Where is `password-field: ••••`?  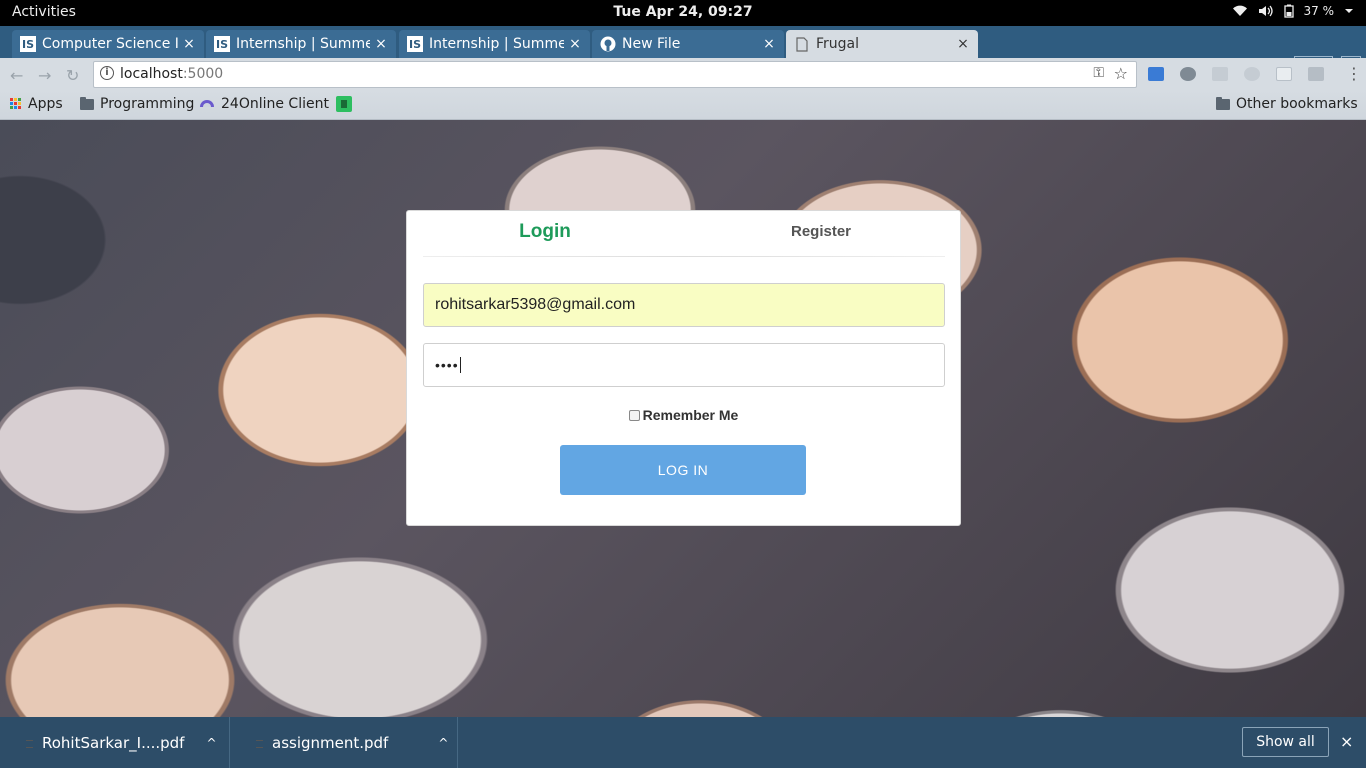
password-field: •••• is located at coordinates (684, 365).